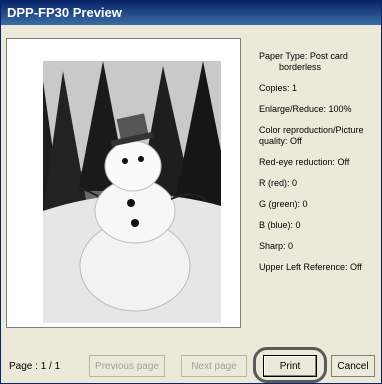 The image size is (382, 384). Describe the element at coordinates (305, 109) in the screenshot. I see `enlarge-label: Enlarge/Reduce: 100%` at that location.